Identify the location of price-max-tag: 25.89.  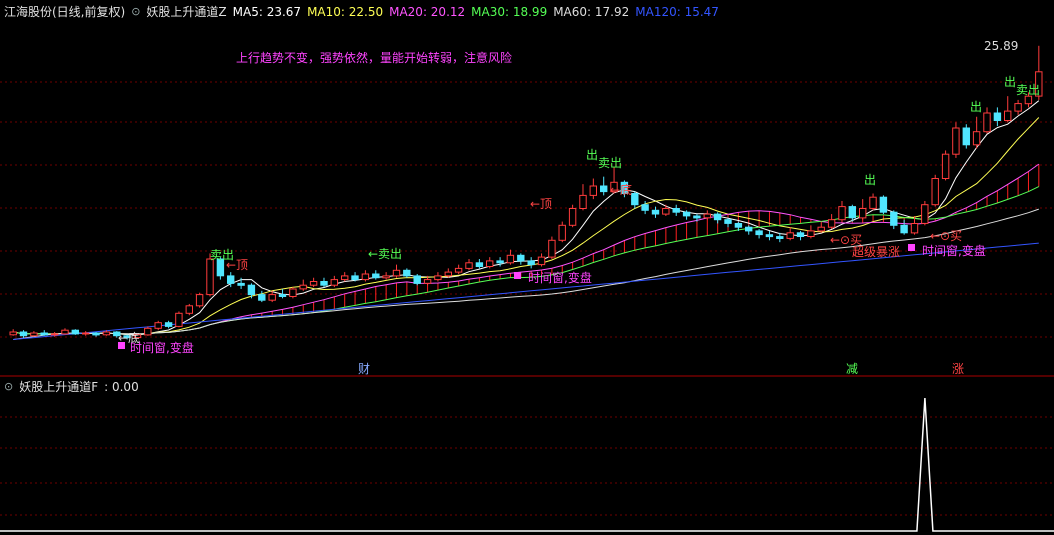
(1001, 46).